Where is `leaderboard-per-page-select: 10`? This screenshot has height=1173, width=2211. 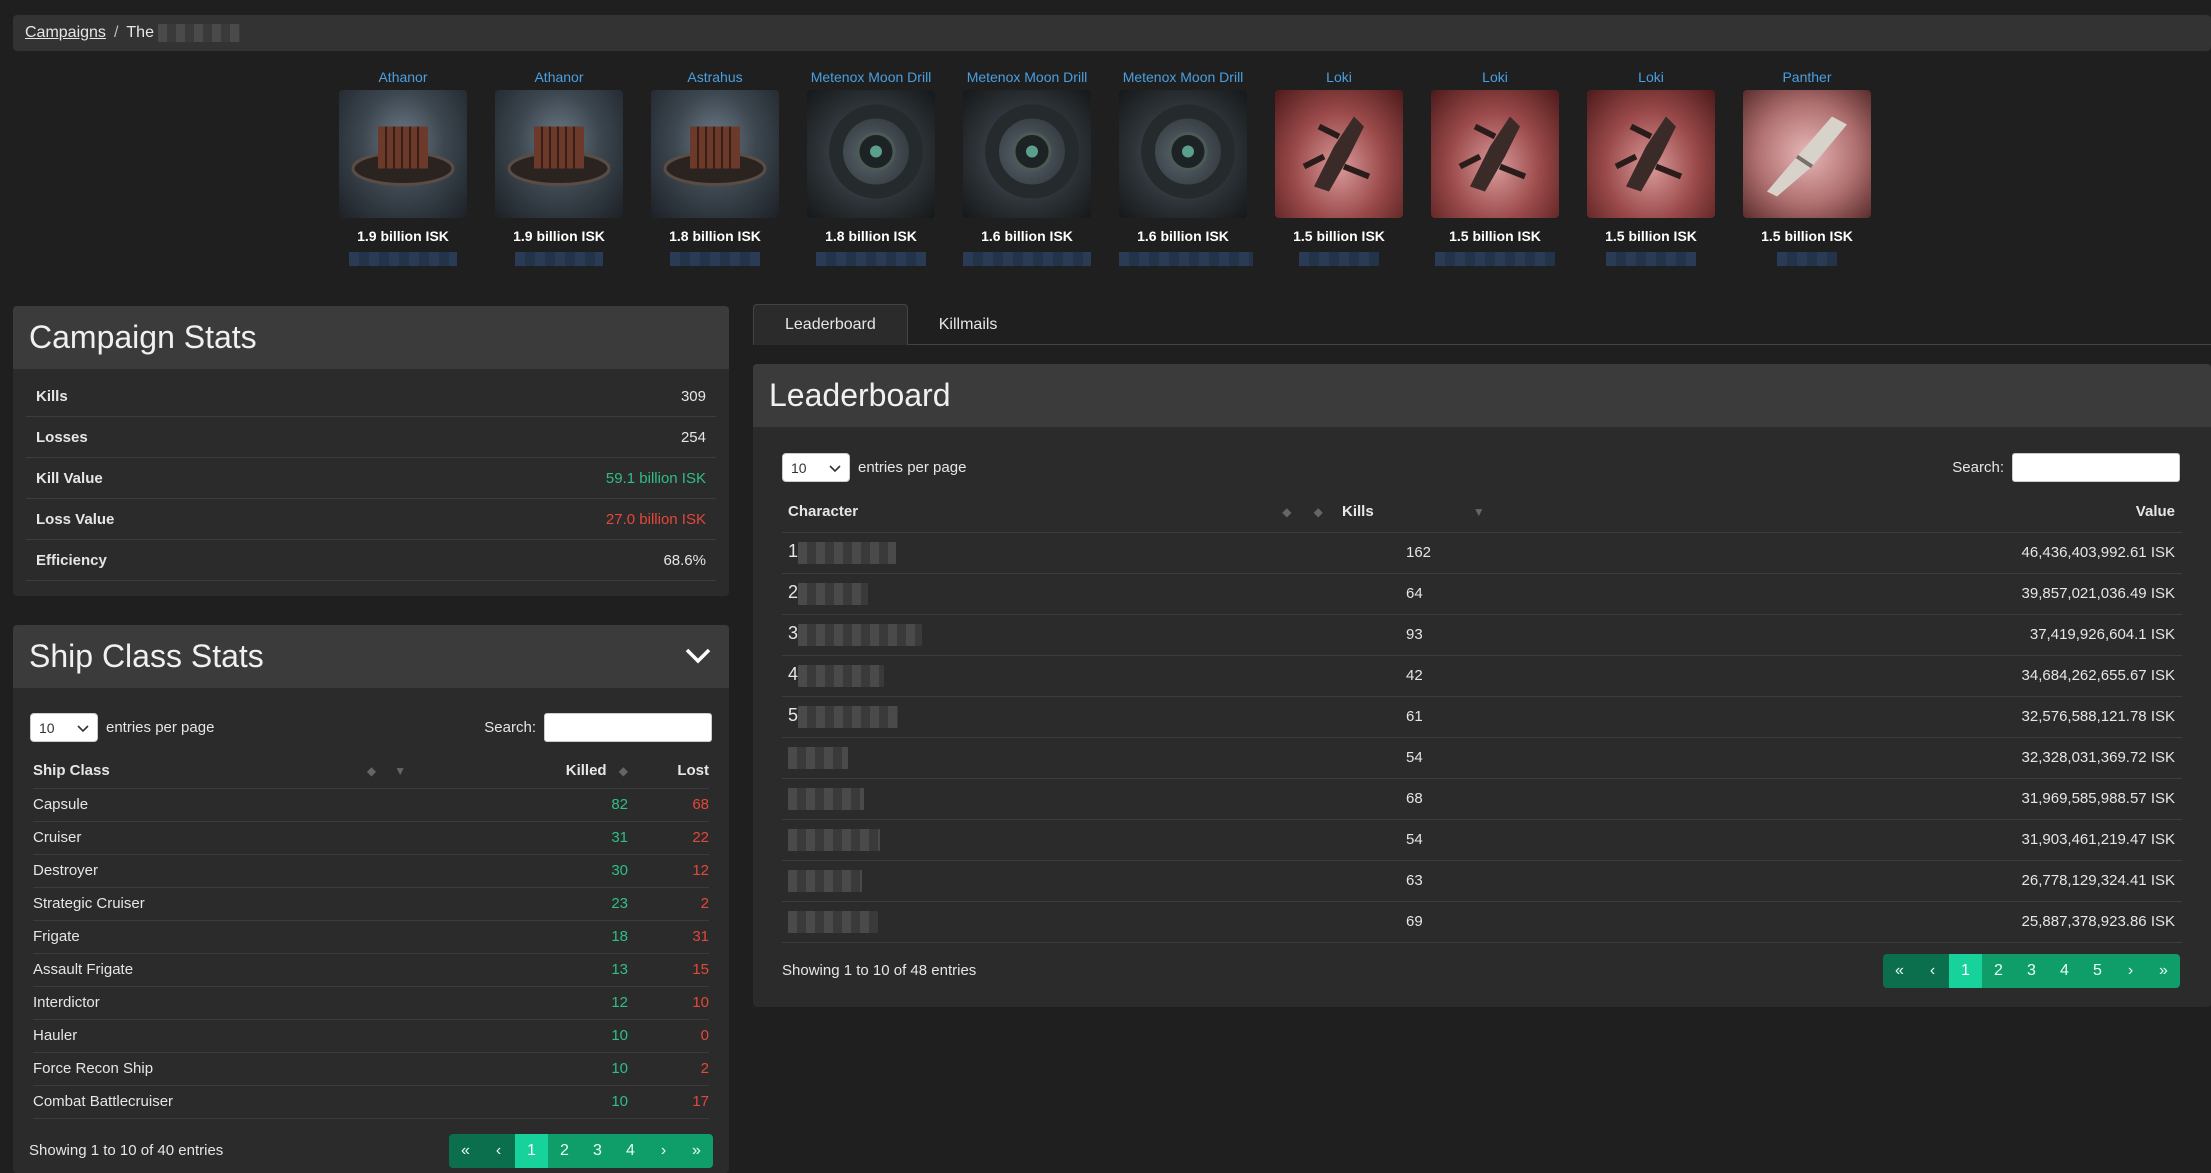
leaderboard-per-page-select: 10 is located at coordinates (816, 467).